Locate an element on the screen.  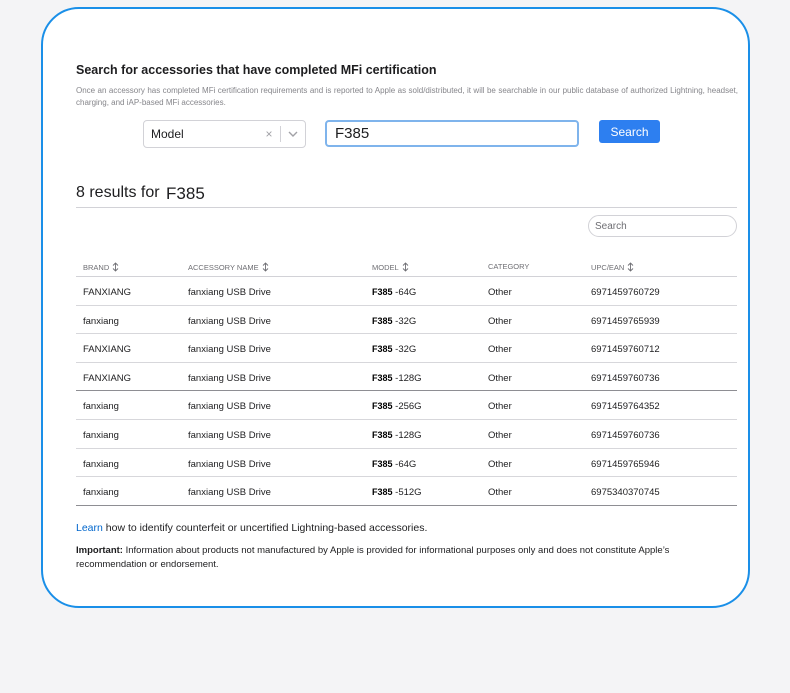
learn-link: Learn is located at coordinates (89, 528).